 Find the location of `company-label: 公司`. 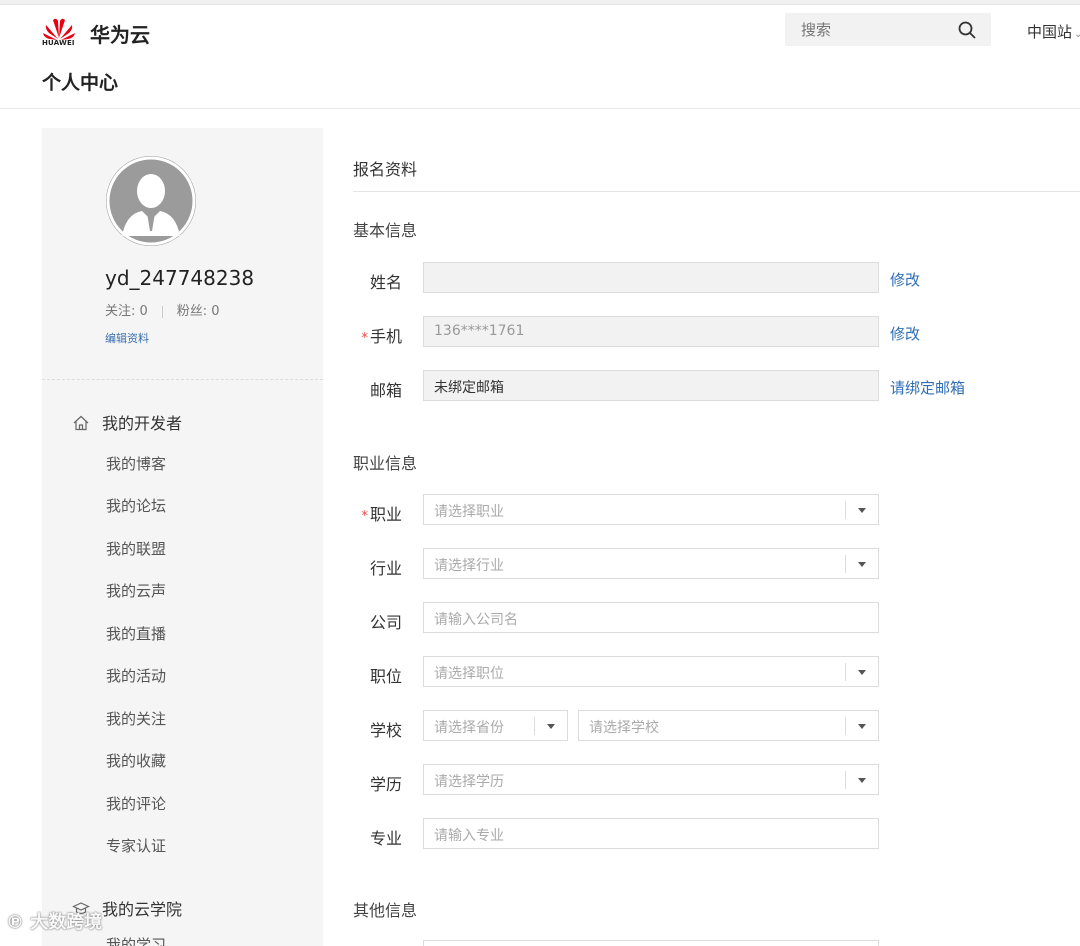

company-label: 公司 is located at coordinates (385, 622).